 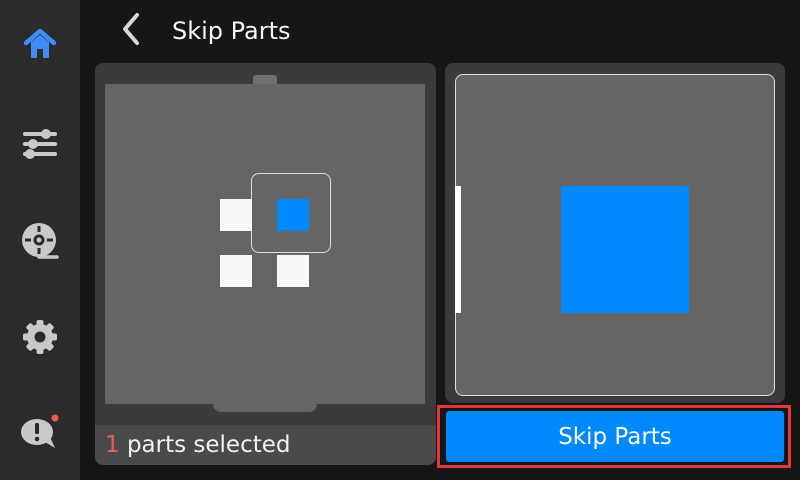 I want to click on home-icon, so click(x=40, y=44).